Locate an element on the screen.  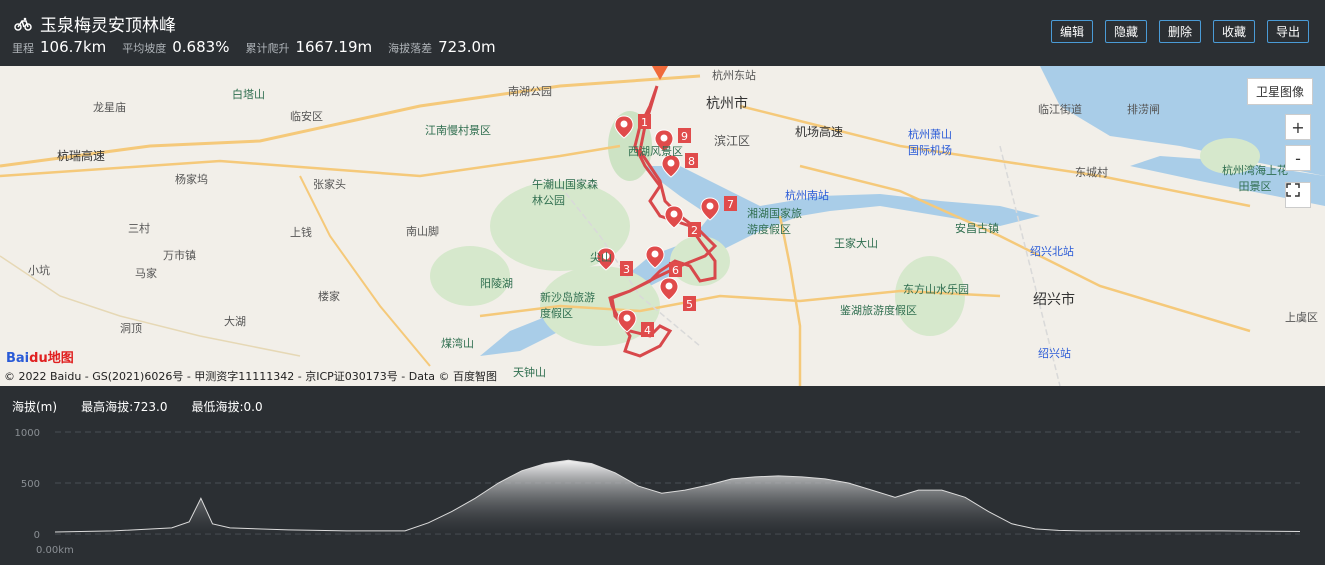
fullscreen-icon is located at coordinates (1293, 190).